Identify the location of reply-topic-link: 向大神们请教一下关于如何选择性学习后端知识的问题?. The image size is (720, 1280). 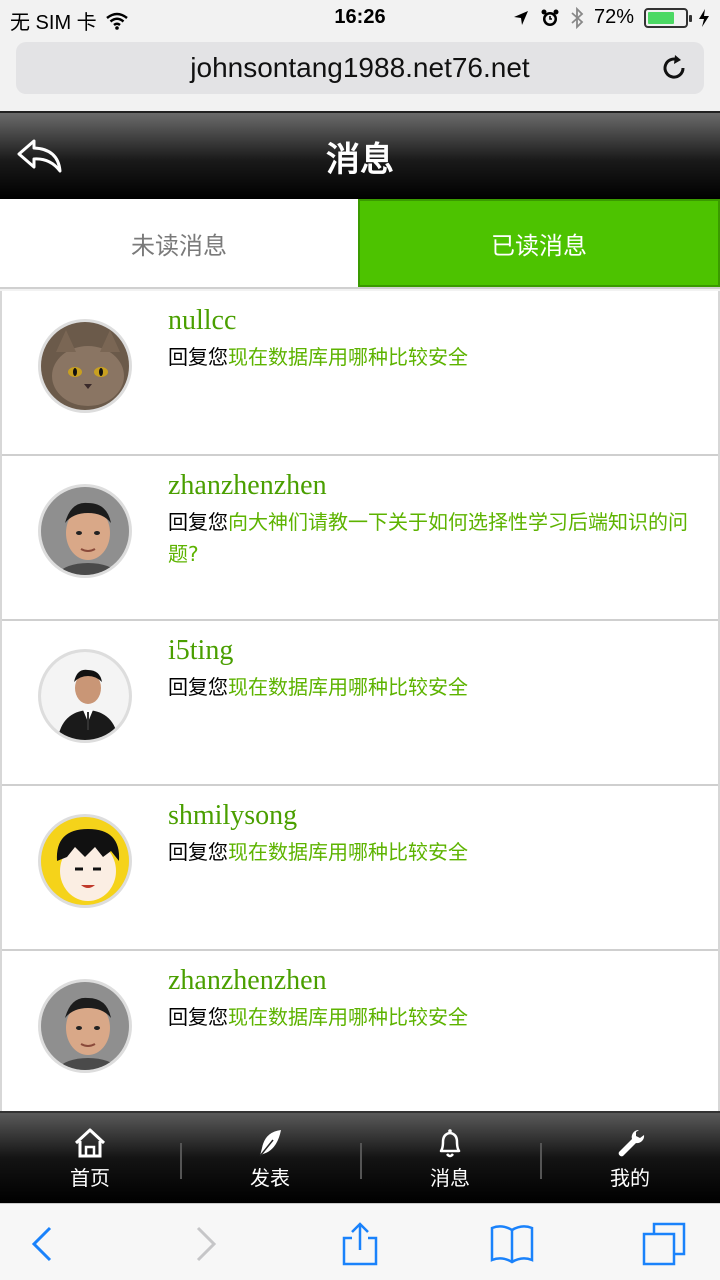
(428, 538).